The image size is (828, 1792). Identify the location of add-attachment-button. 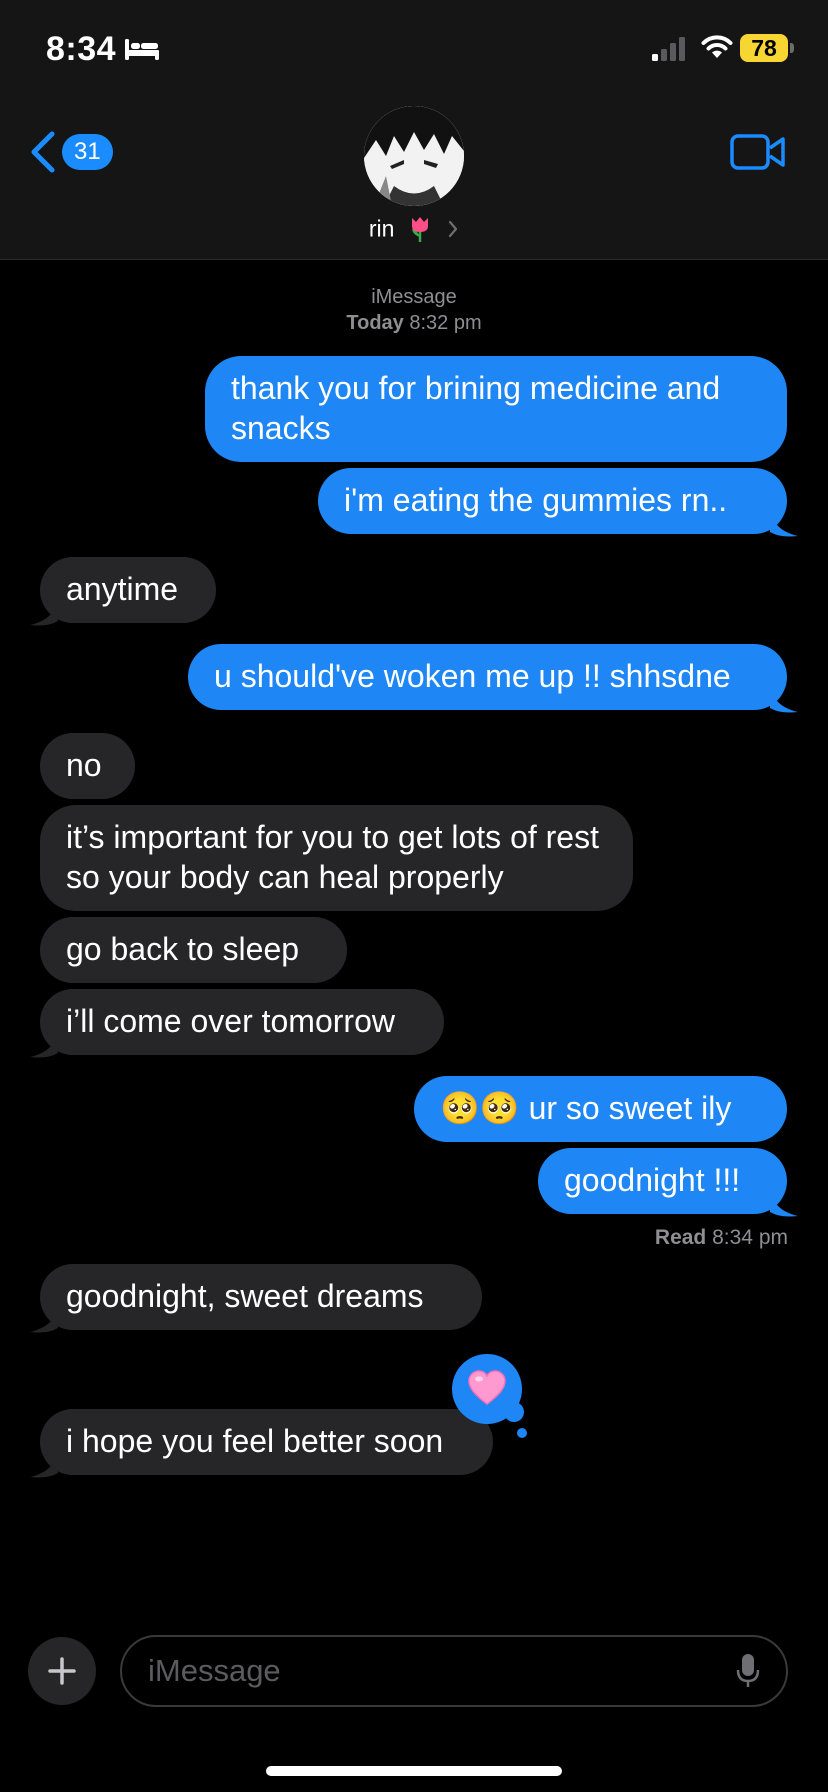
(62, 1671).